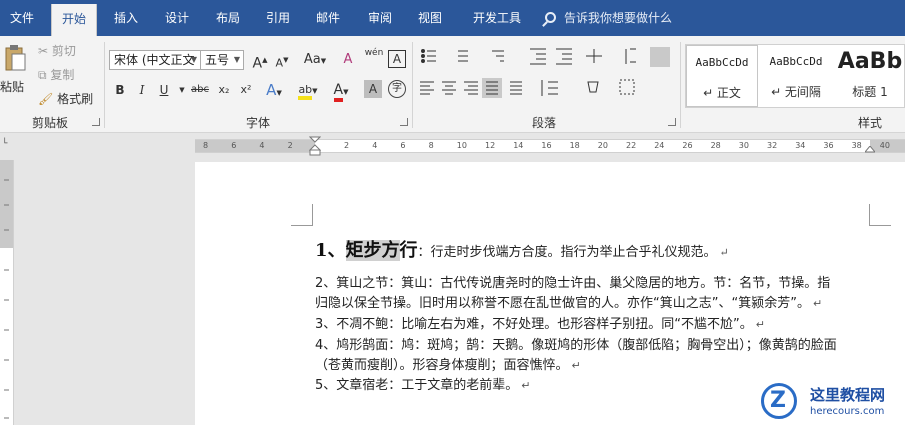  I want to click on document-line: （苍黄而瘦削）。形容身体瘦削；面容憔悴。 ↵, so click(448, 363).